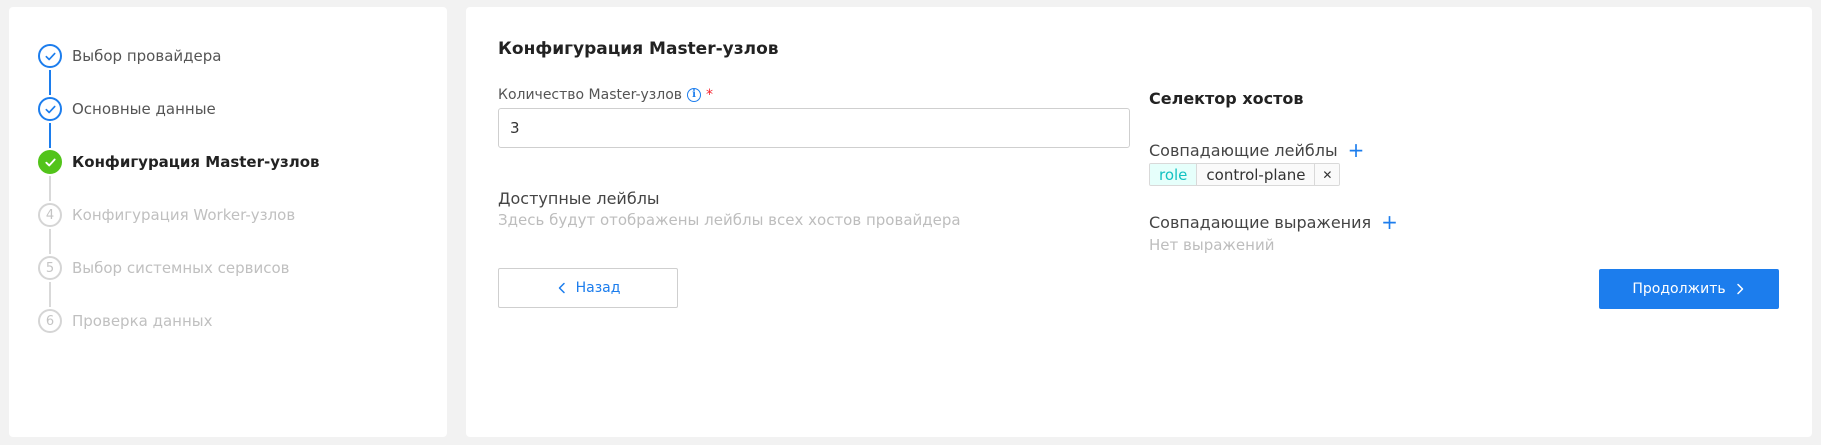  What do you see at coordinates (1327, 174) in the screenshot?
I see `close-icon: ✕` at bounding box center [1327, 174].